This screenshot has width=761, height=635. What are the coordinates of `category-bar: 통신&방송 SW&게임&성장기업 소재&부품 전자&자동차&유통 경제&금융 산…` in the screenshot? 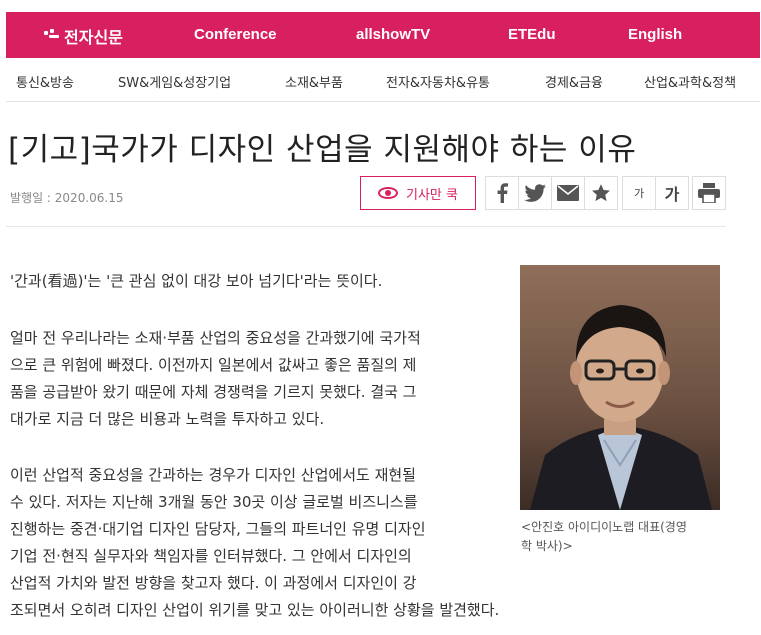 It's located at (383, 80).